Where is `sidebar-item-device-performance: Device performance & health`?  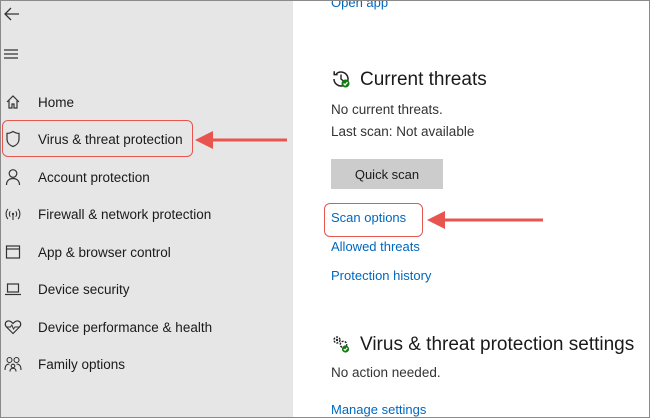
sidebar-item-device-performance: Device performance & health is located at coordinates (147, 327).